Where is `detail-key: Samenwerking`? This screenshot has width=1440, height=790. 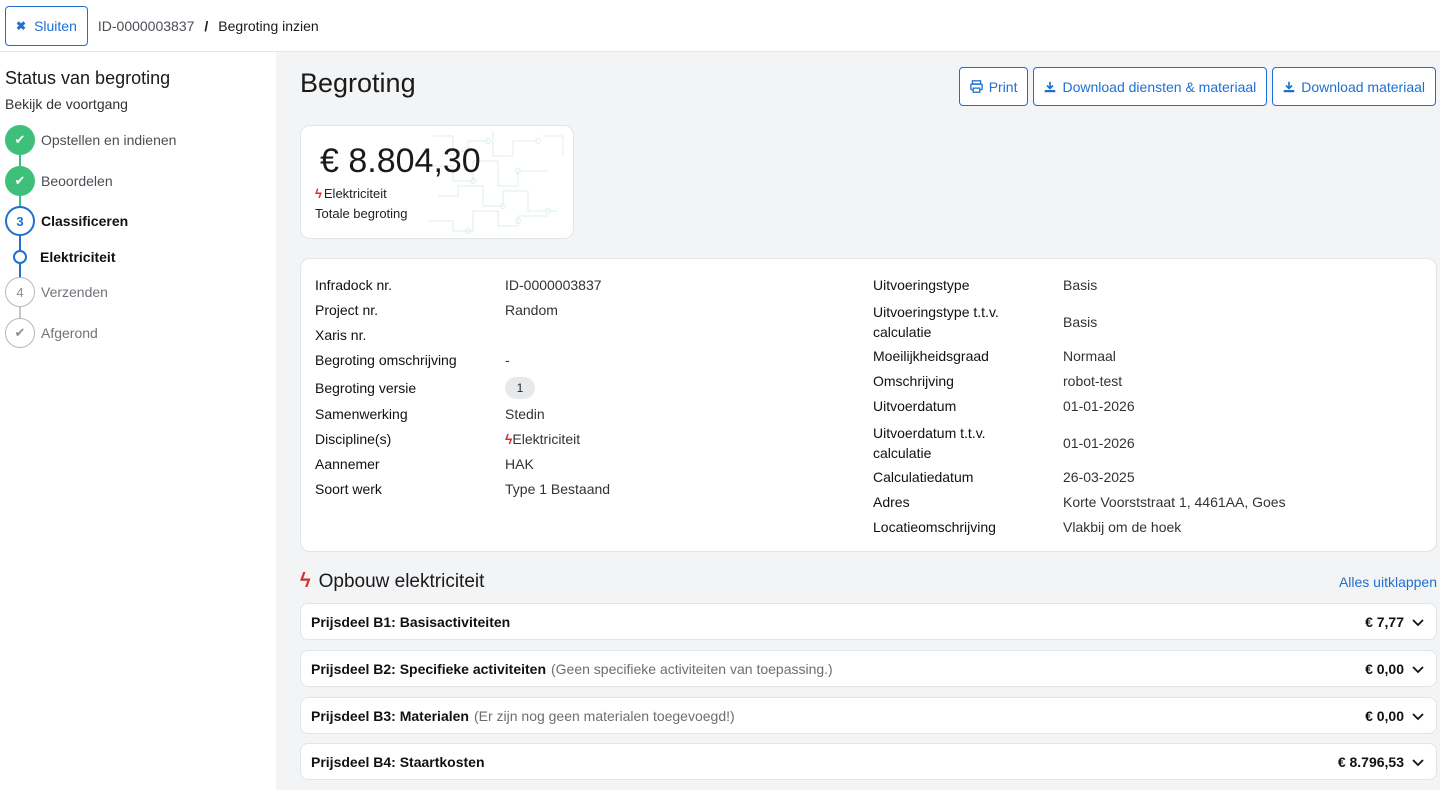 detail-key: Samenwerking is located at coordinates (361, 414).